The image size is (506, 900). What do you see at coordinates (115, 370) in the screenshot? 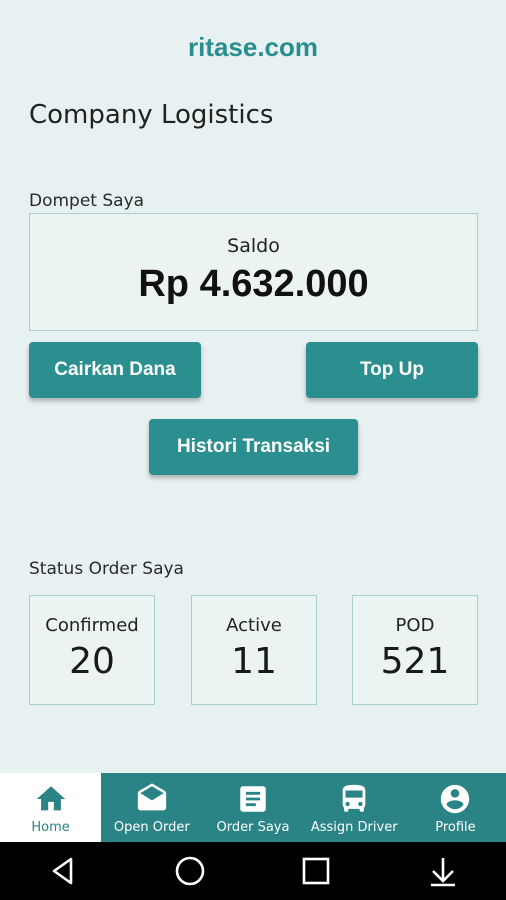
I see `withdraw-button: Cairkan Dana` at bounding box center [115, 370].